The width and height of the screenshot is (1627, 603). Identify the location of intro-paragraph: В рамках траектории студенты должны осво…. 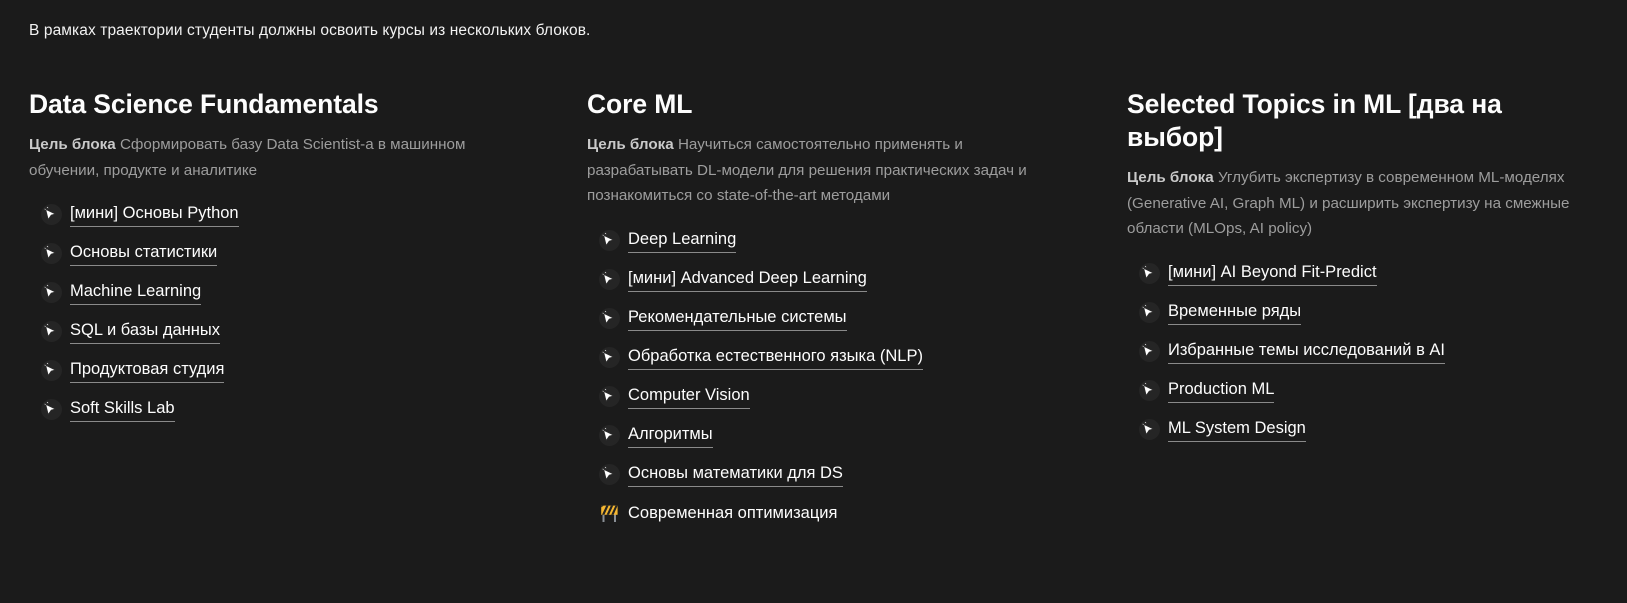
(310, 30).